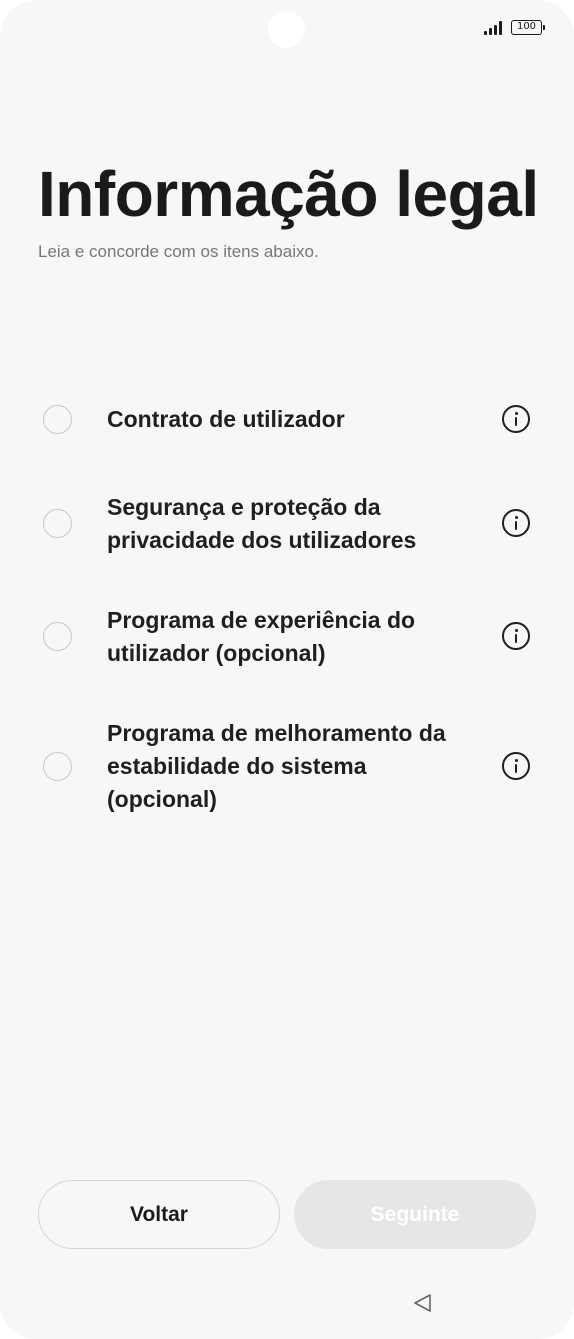  What do you see at coordinates (57, 419) in the screenshot?
I see `user-agreement-radio` at bounding box center [57, 419].